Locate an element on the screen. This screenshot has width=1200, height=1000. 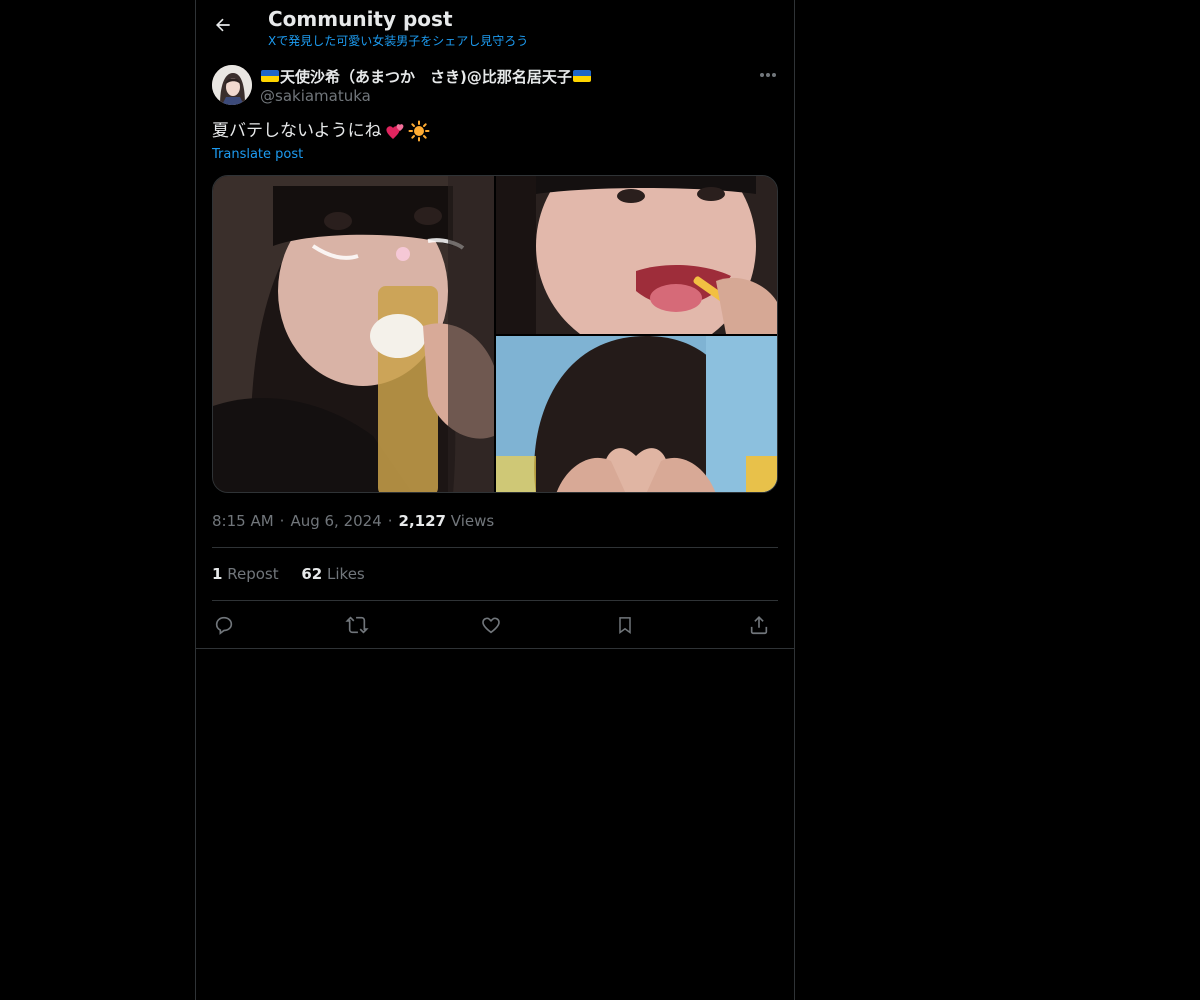
translate-post-link: Translate post is located at coordinates (257, 155).